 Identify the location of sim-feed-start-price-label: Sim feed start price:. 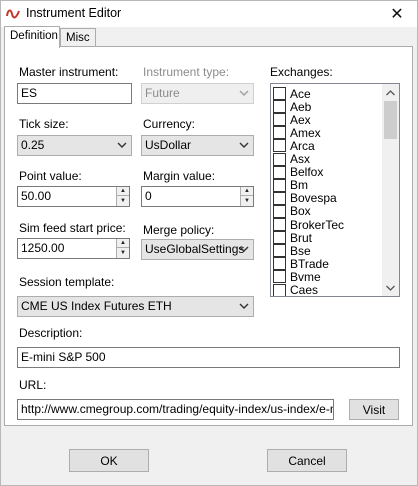
(72, 228).